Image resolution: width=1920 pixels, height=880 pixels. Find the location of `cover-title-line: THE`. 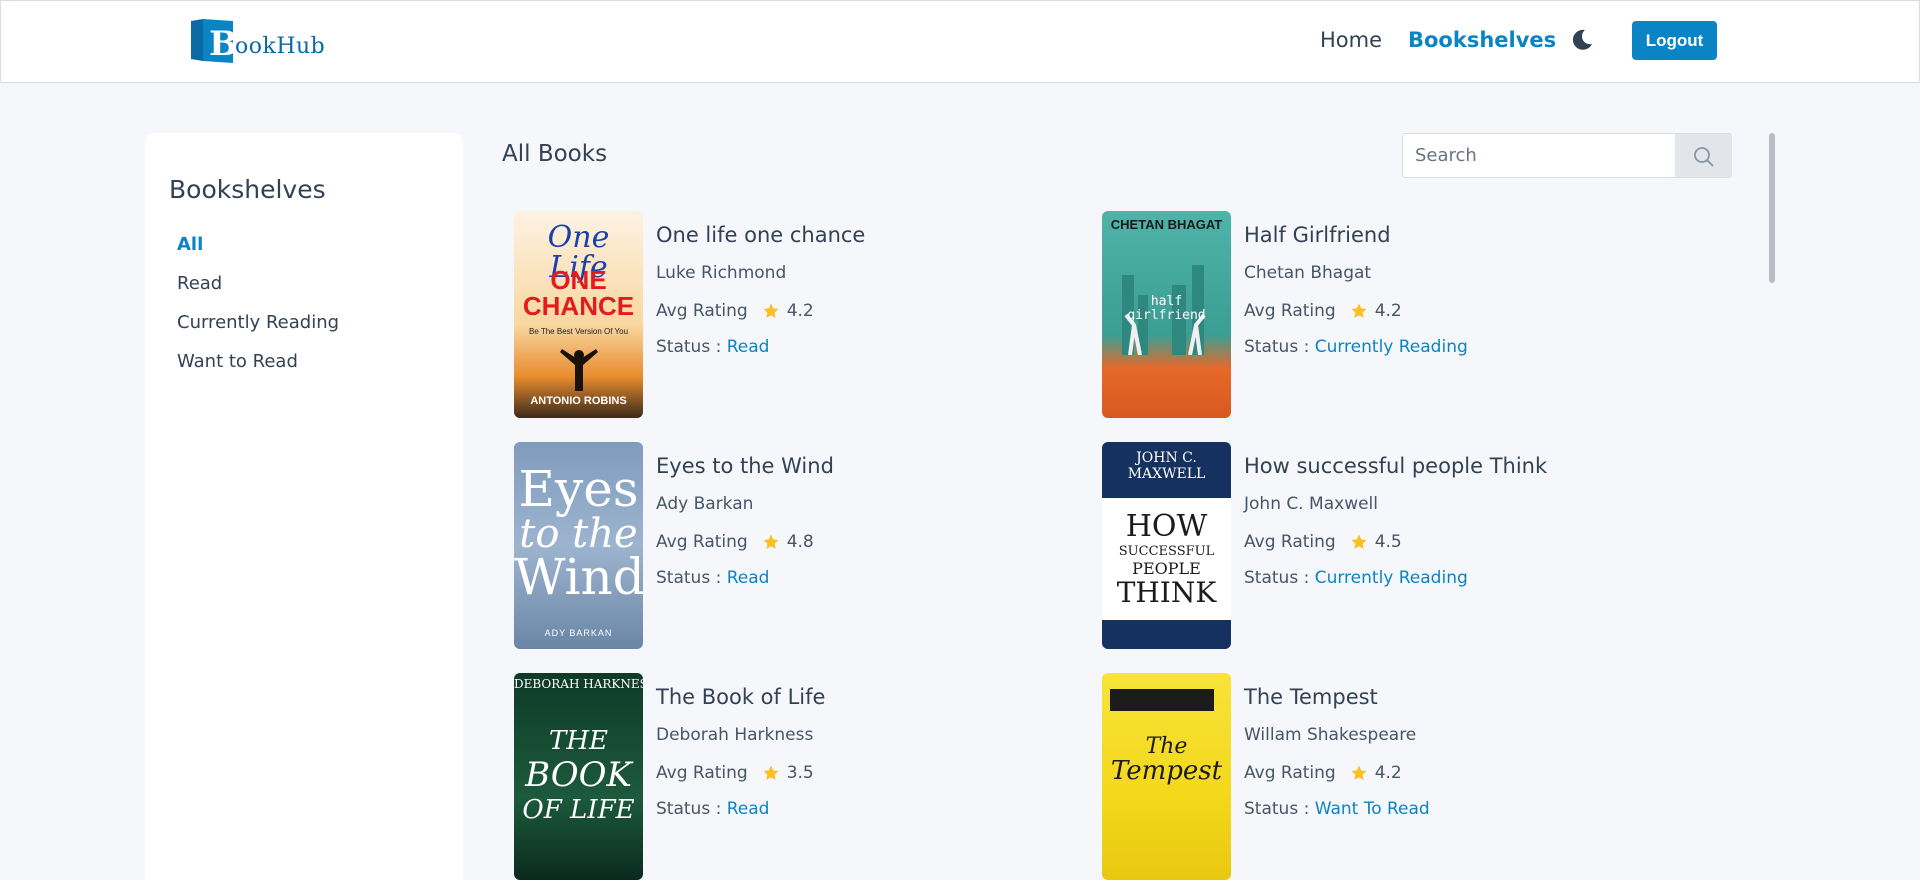

cover-title-line: THE is located at coordinates (578, 741).